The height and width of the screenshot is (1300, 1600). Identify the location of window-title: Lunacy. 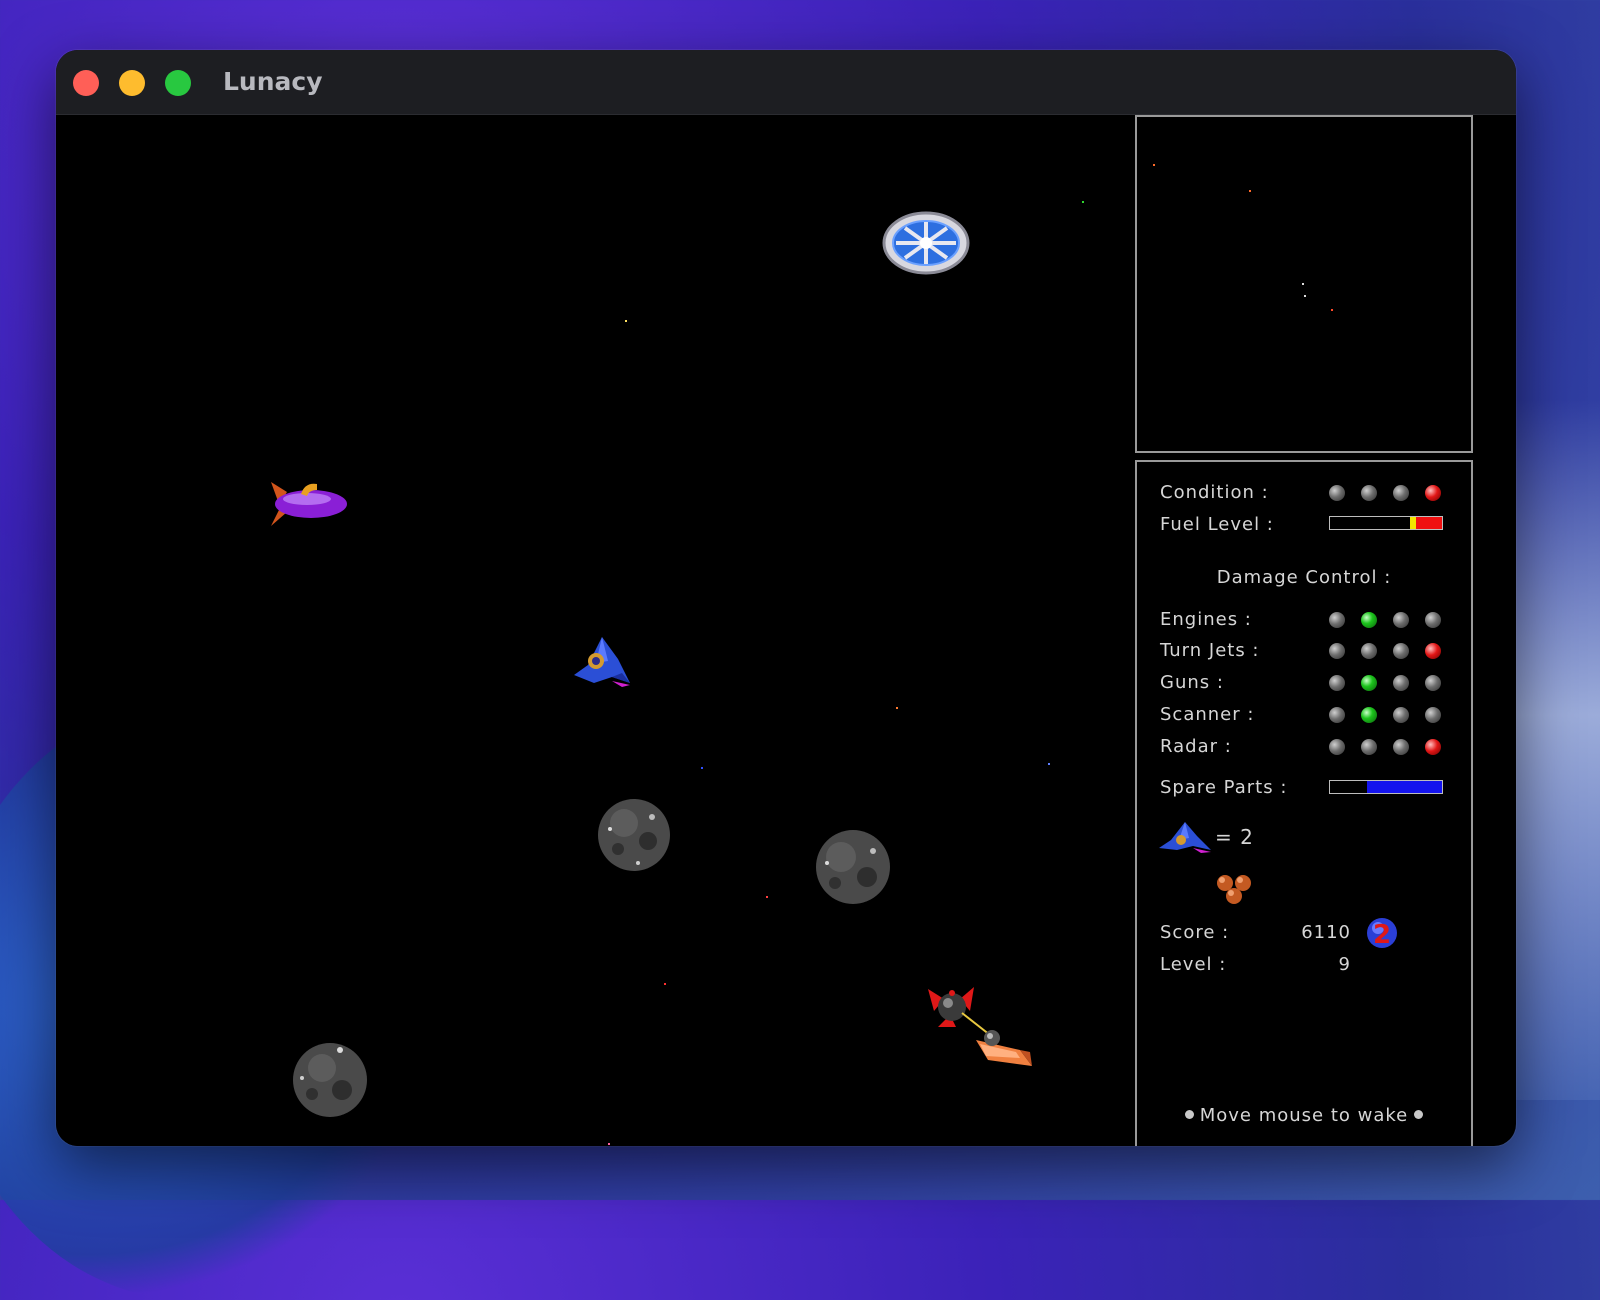
(273, 81).